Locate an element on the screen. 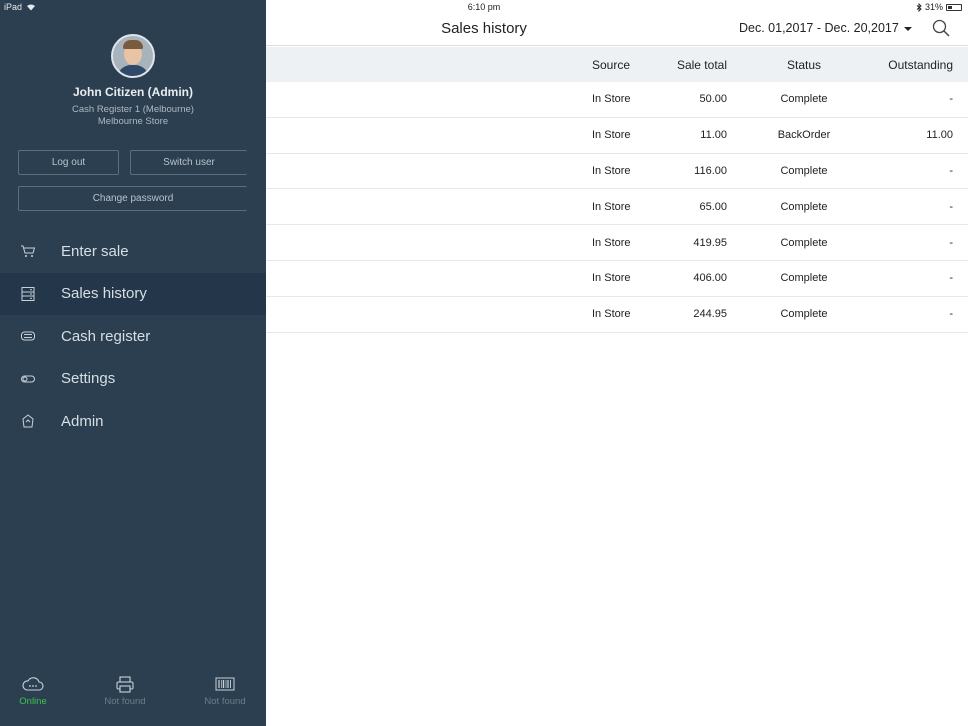  sidebar-item-label: Enter sale is located at coordinates (95, 251).